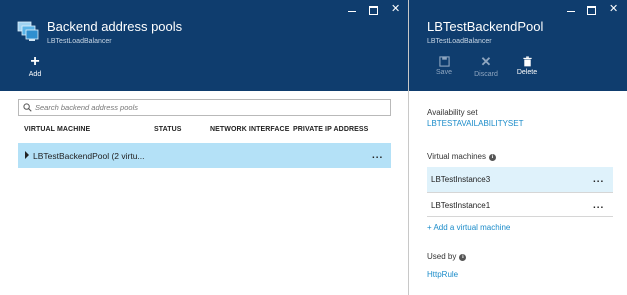 The height and width of the screenshot is (295, 627). I want to click on used-by-heading: Used by i, so click(447, 256).